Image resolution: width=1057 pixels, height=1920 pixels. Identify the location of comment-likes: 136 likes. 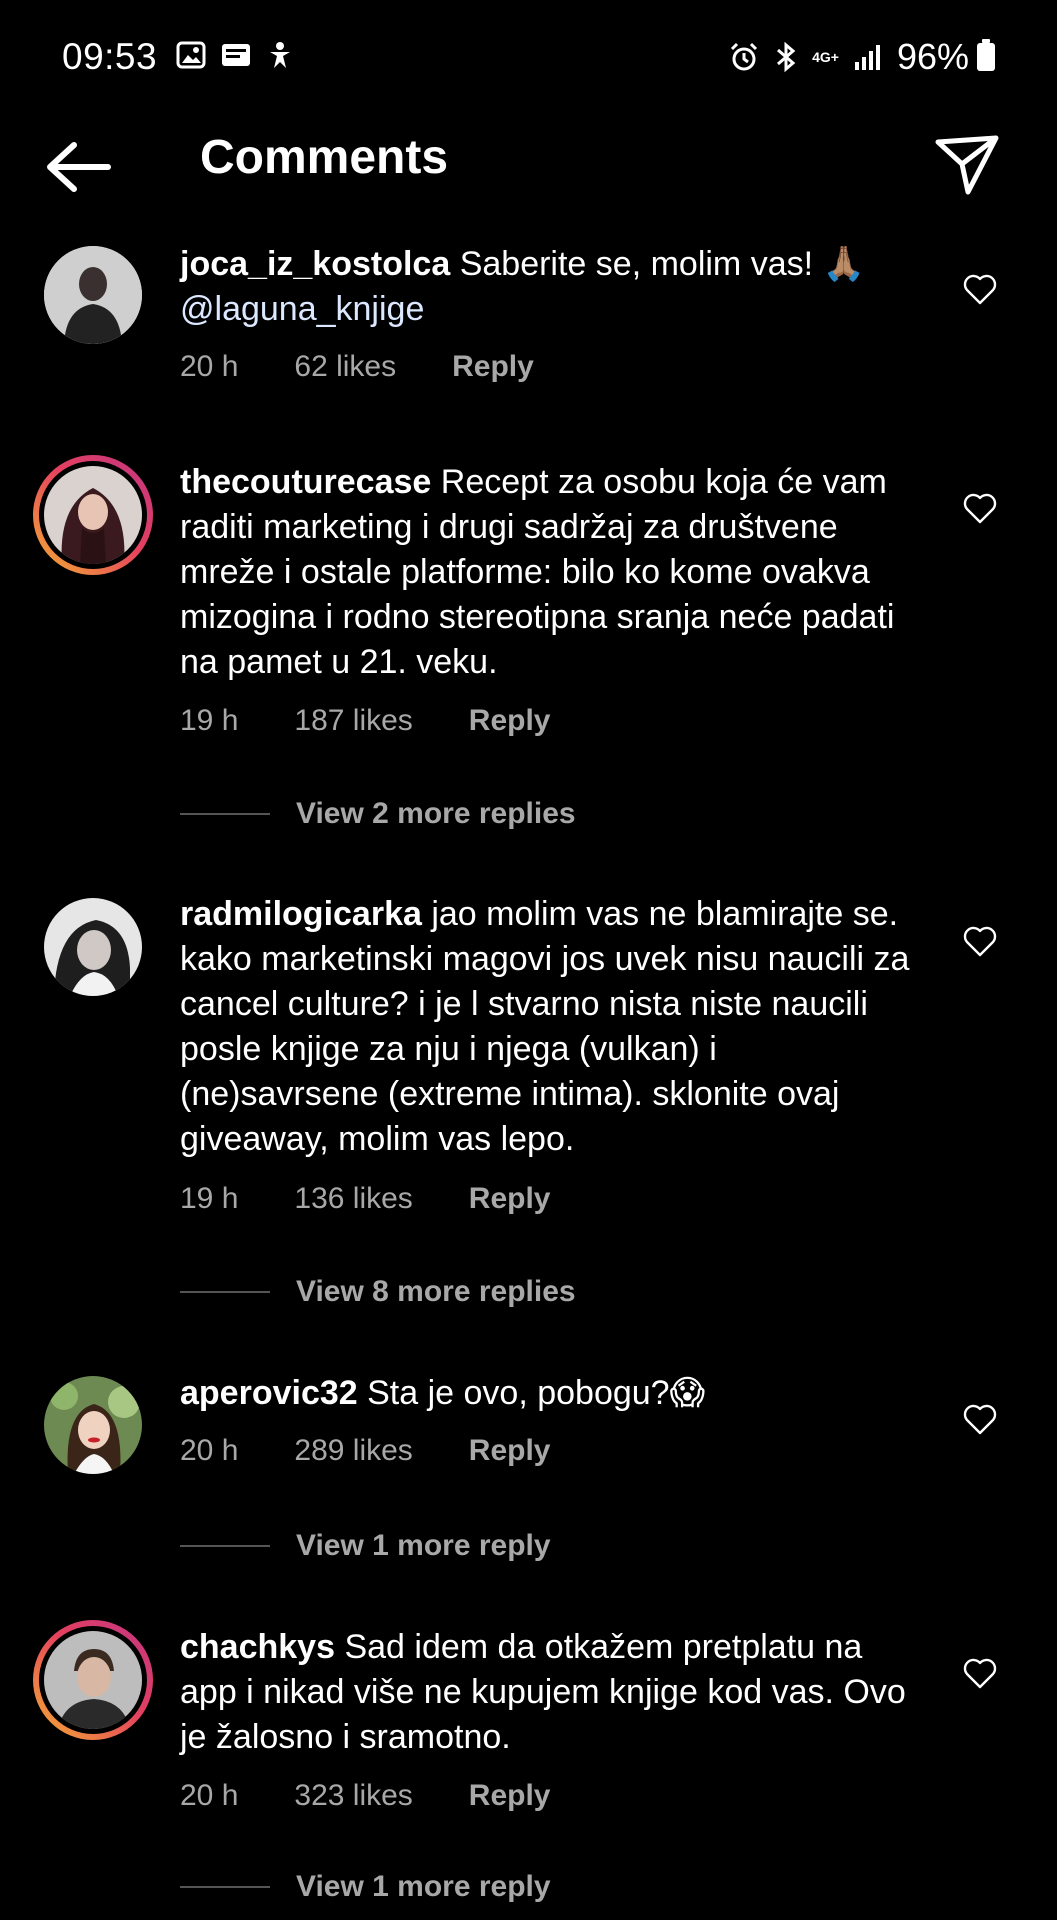
(353, 1199).